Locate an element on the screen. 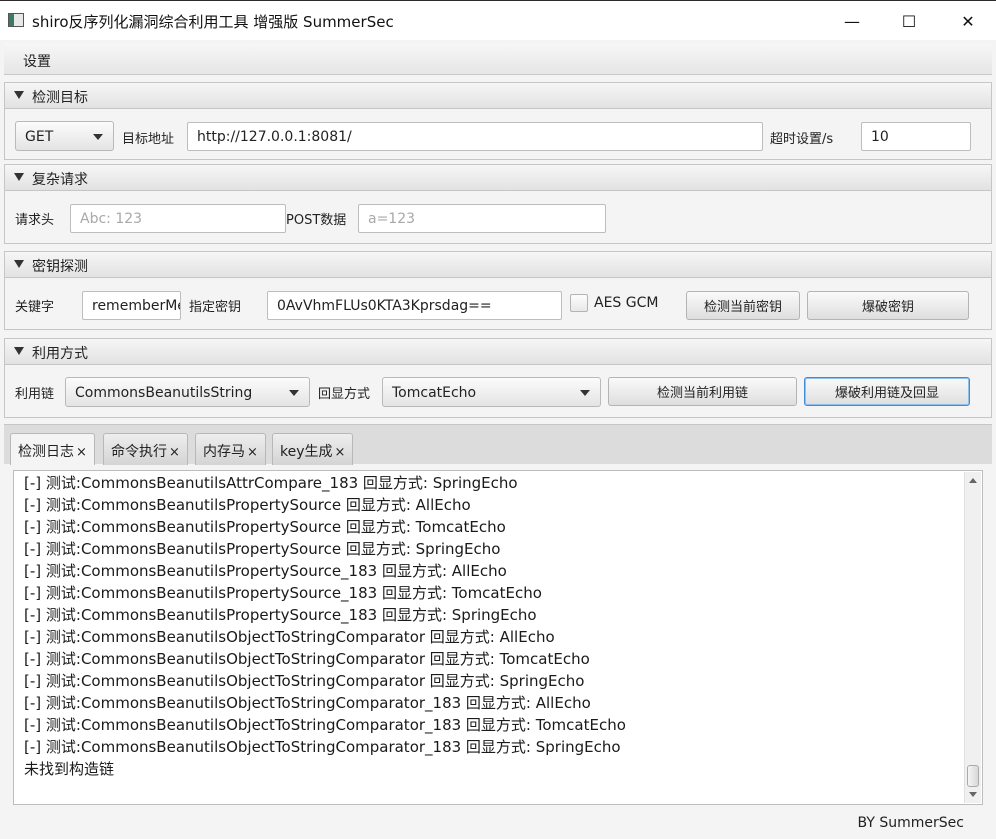 The image size is (996, 839). complex-section-header: 复杂请求 is located at coordinates (498, 178).